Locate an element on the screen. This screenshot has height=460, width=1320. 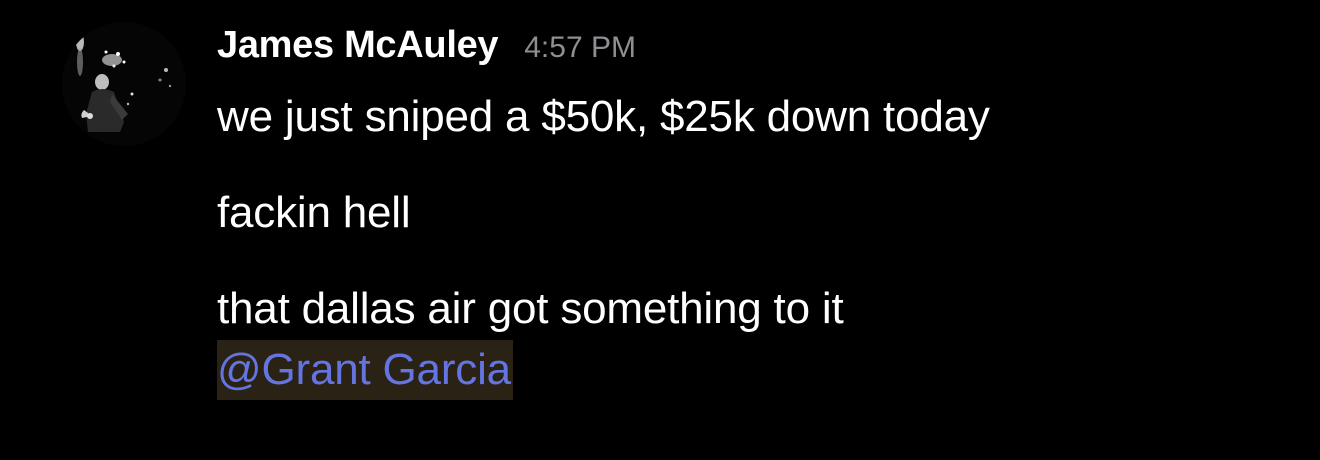
mention-row: @Grant Garcia is located at coordinates (365, 370).